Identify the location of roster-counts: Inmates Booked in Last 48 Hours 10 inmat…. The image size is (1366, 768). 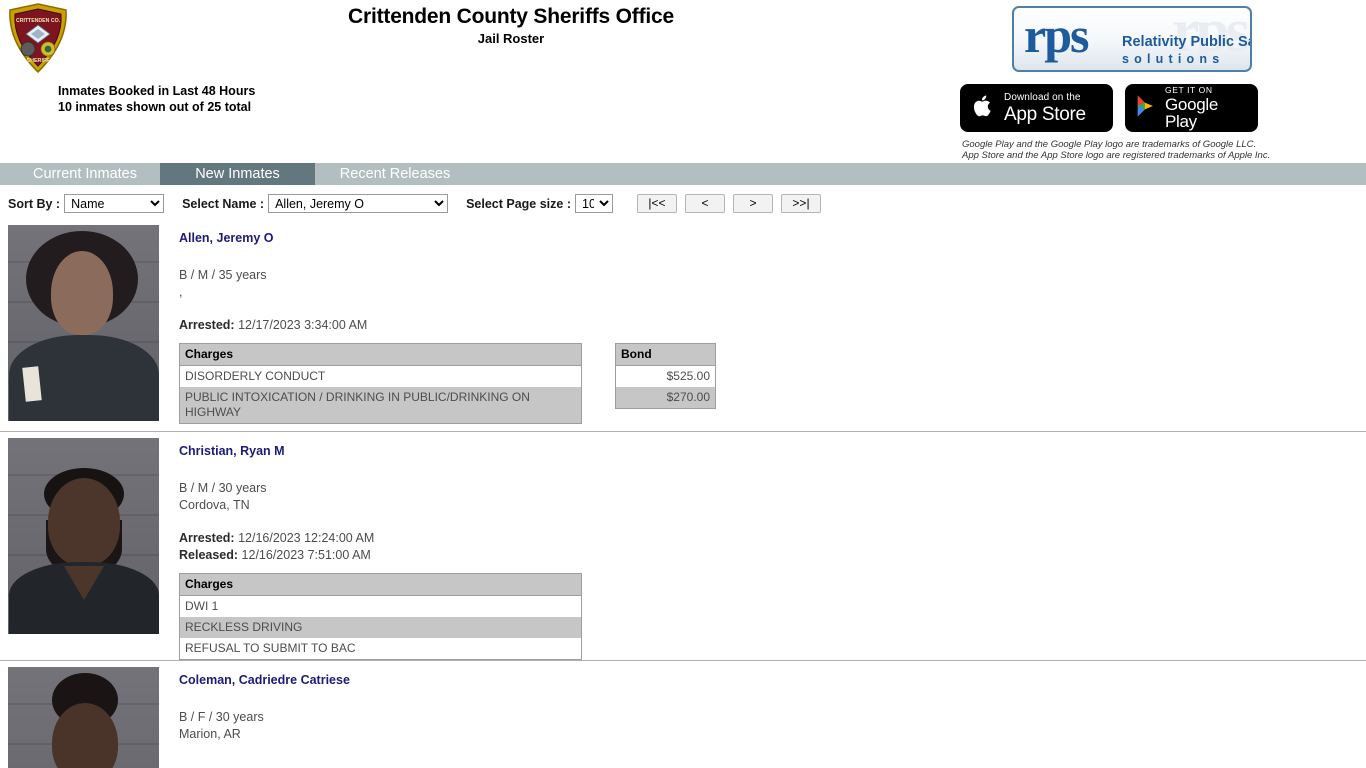
(156, 99).